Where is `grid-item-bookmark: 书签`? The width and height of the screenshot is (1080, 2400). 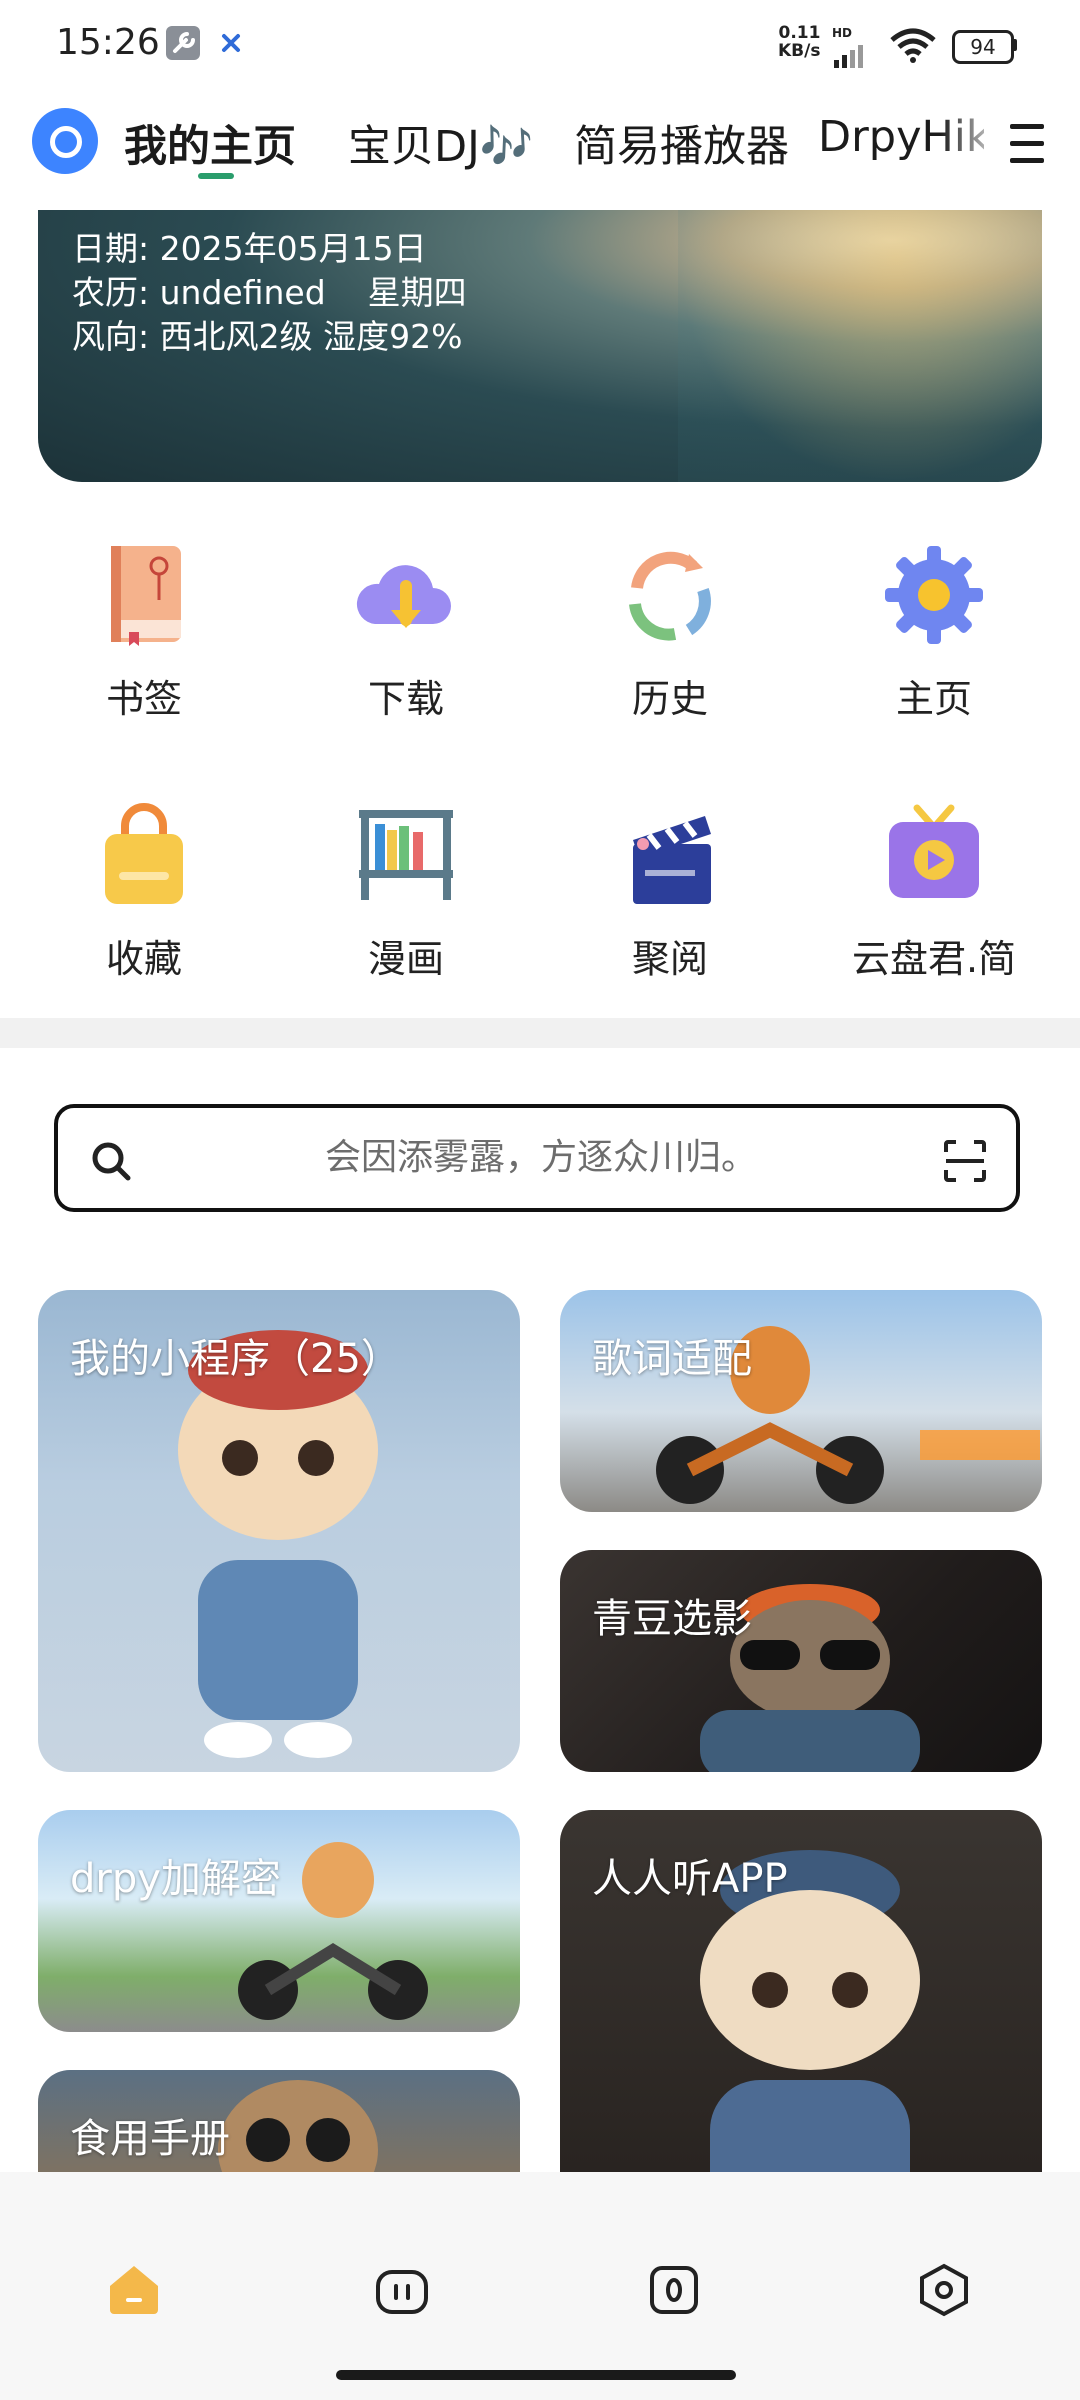
grid-item-bookmark: 书签 is located at coordinates (144, 631).